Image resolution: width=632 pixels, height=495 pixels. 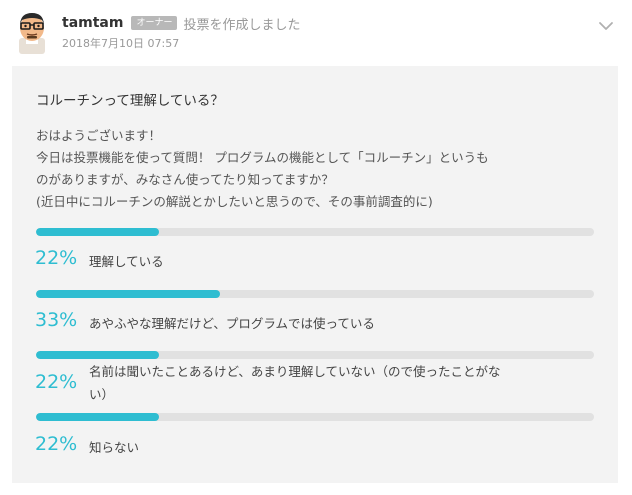 What do you see at coordinates (101, 393) in the screenshot?
I see `poll-option-label: い）` at bounding box center [101, 393].